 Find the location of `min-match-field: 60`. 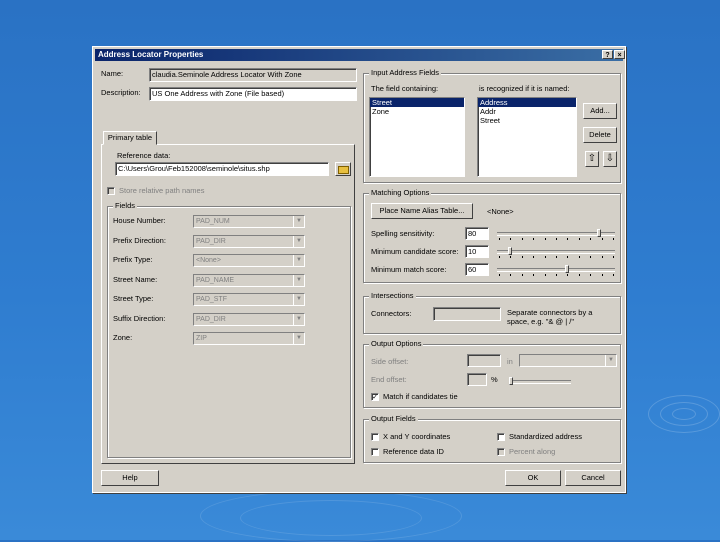

min-match-field: 60 is located at coordinates (477, 269).